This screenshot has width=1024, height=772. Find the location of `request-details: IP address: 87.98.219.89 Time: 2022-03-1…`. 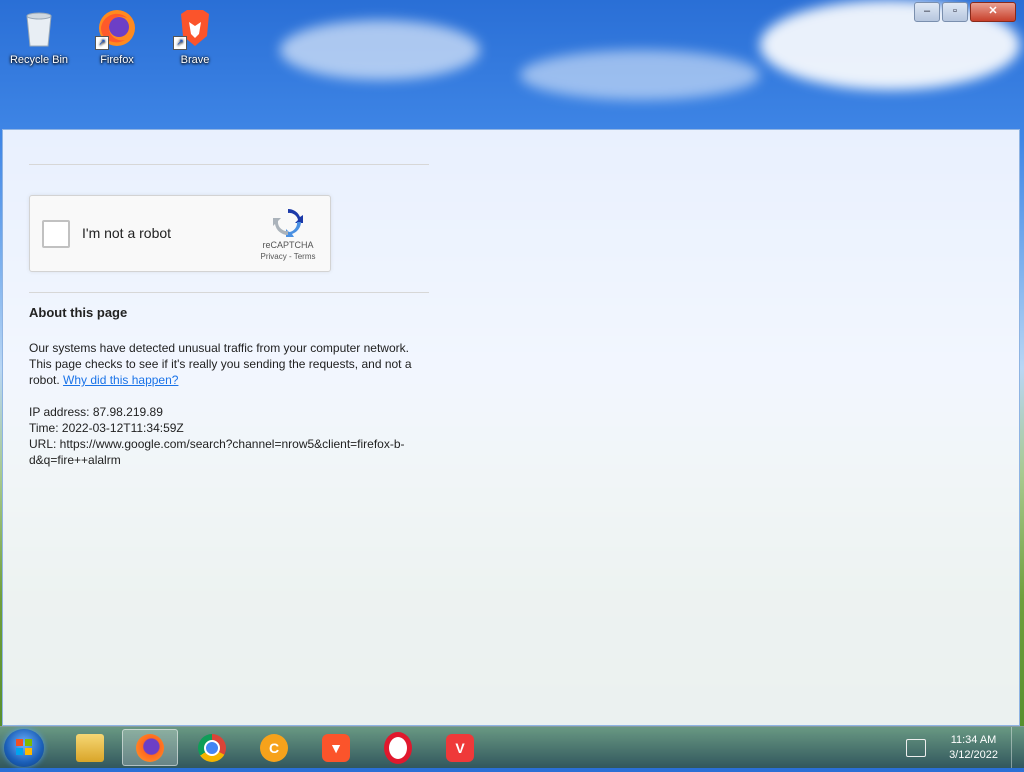

request-details: IP address: 87.98.219.89 Time: 2022-03-1… is located at coordinates (229, 436).